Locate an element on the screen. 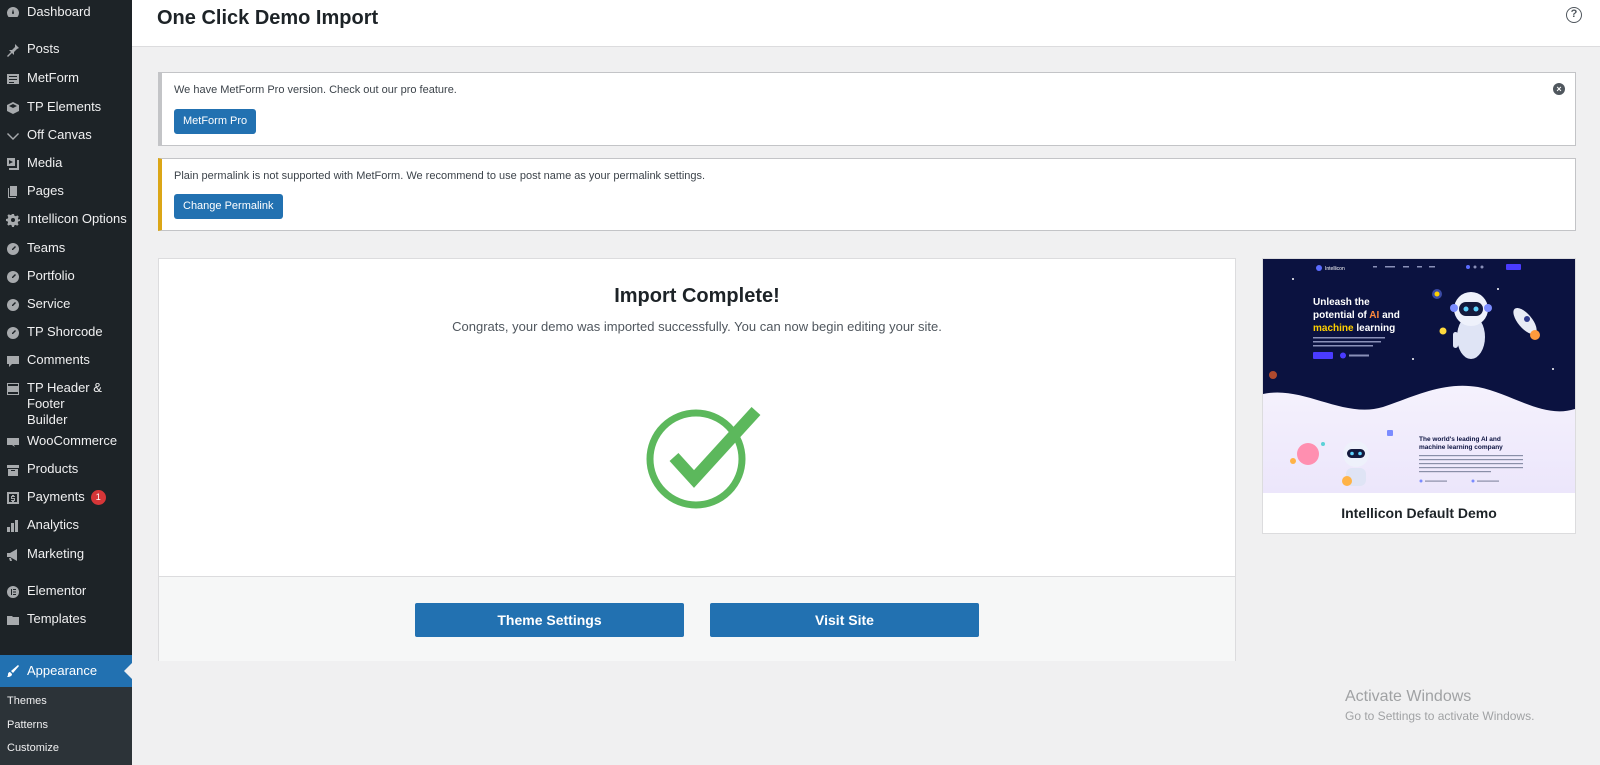 Image resolution: width=1600 pixels, height=765 pixels. sidebar-item-label: Pages is located at coordinates (45, 190).